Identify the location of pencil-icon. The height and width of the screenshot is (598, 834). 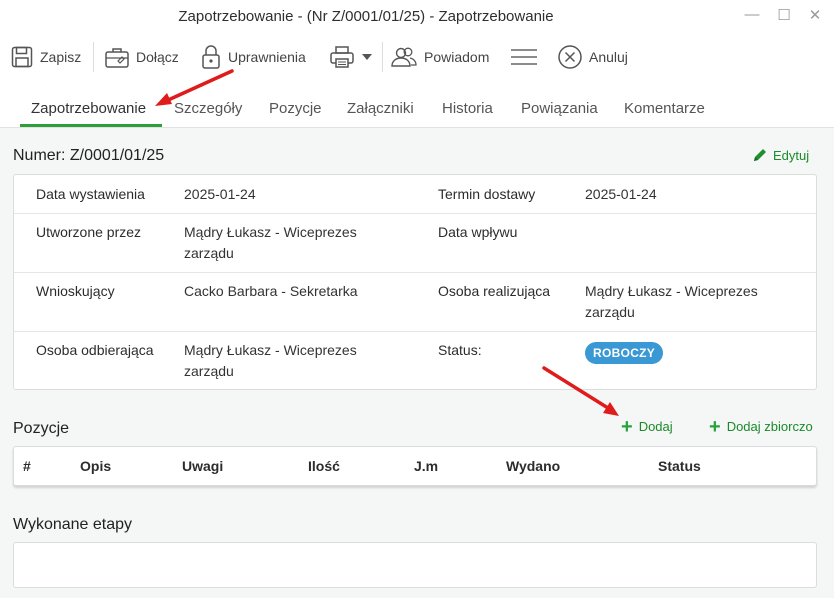
(760, 155).